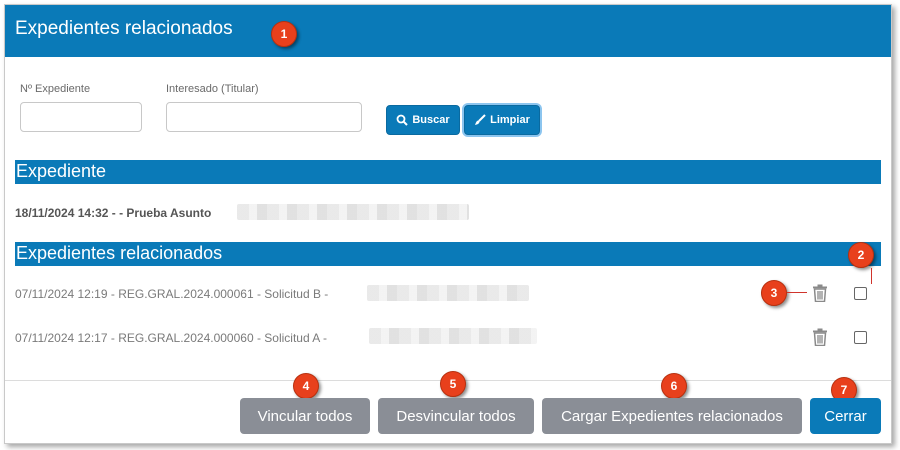 This screenshot has height=450, width=900. I want to click on current-expediente-text: 18/11/2024 14:32 - - Prueba Asunto, so click(113, 213).